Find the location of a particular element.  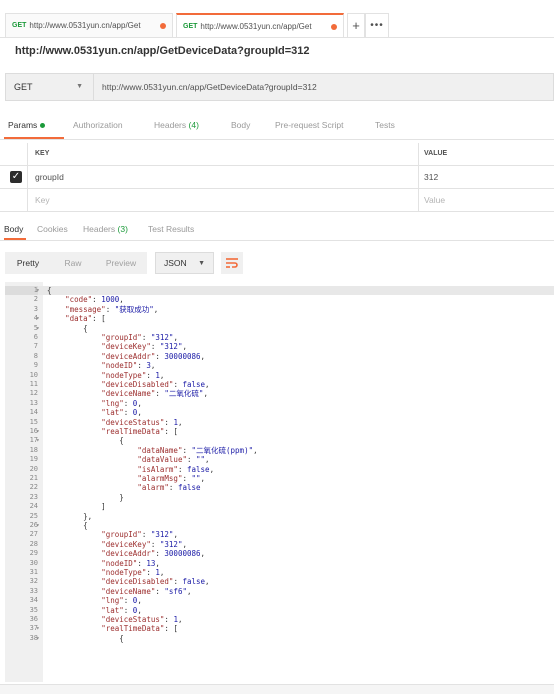

code-line: 29 "deviceAddr": 30000086, is located at coordinates (279, 553).